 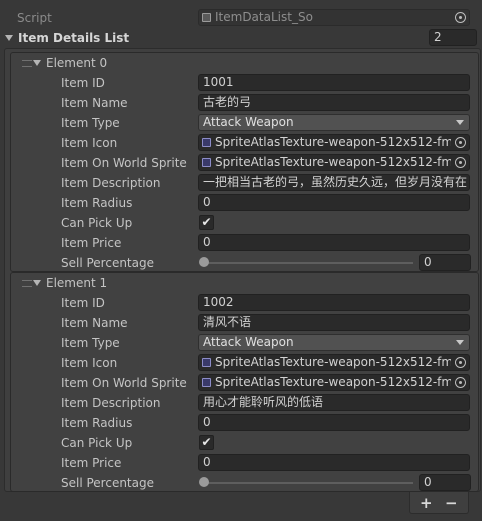 What do you see at coordinates (334, 17) in the screenshot?
I see `script-field: ItemDataList_So` at bounding box center [334, 17].